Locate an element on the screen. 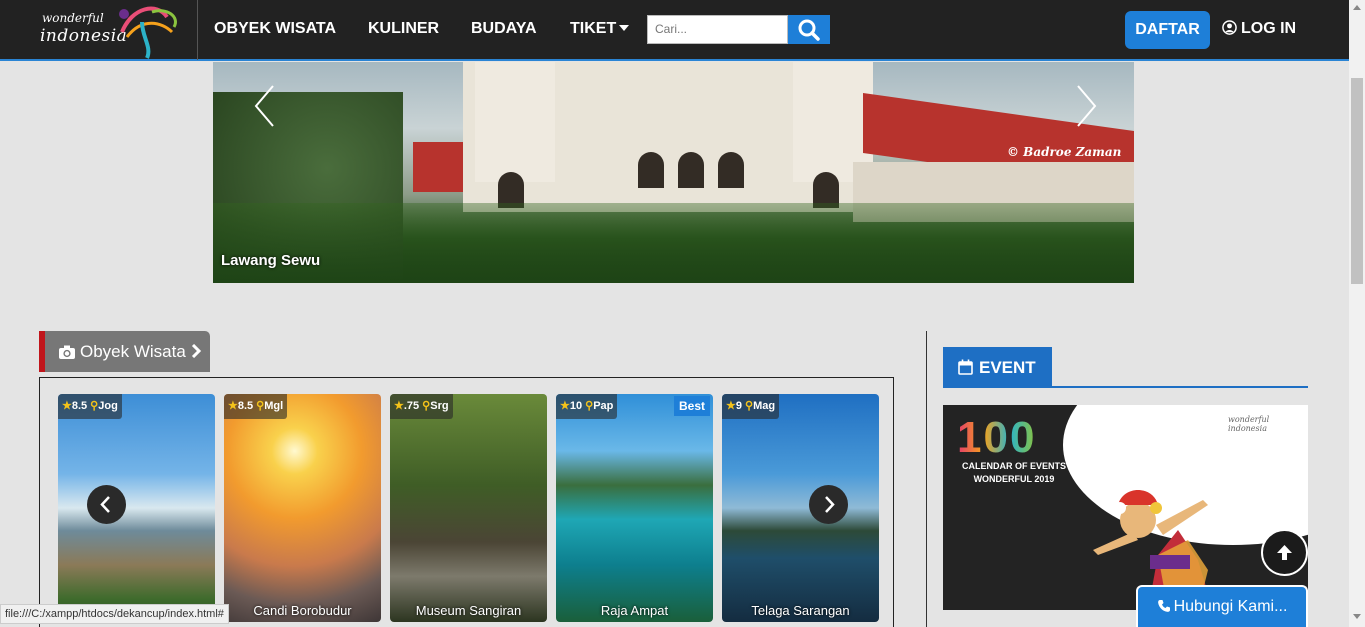 This screenshot has width=1365, height=627. card-sangiran: ★.75 ⚲Srg Museum Sangiran is located at coordinates (468, 508).